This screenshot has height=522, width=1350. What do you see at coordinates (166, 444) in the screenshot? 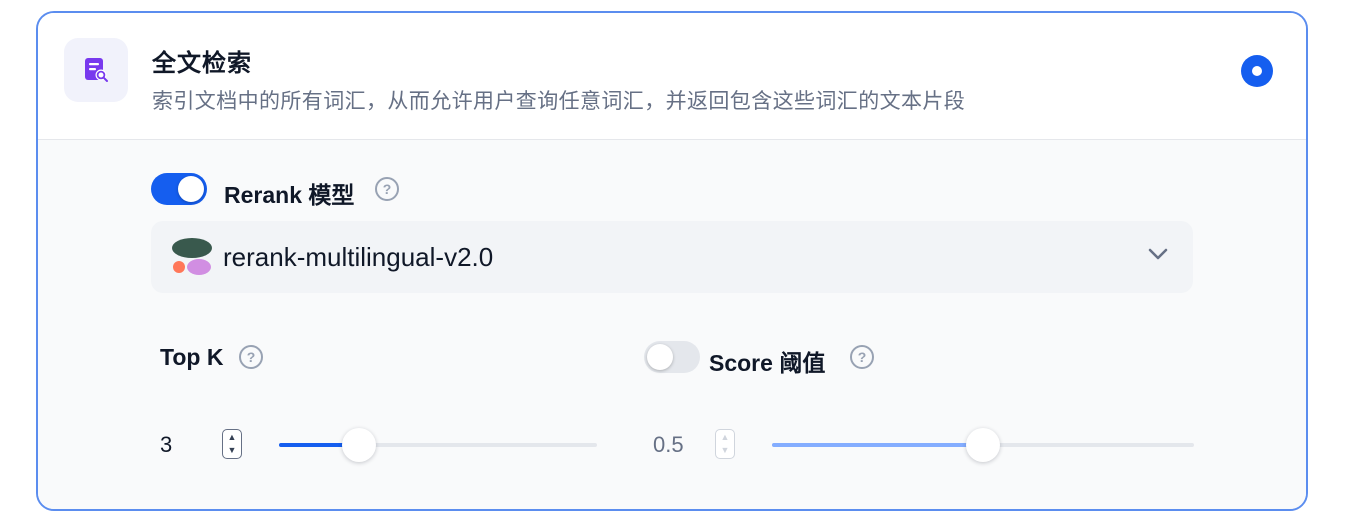
I see `top-k-value: 3` at bounding box center [166, 444].